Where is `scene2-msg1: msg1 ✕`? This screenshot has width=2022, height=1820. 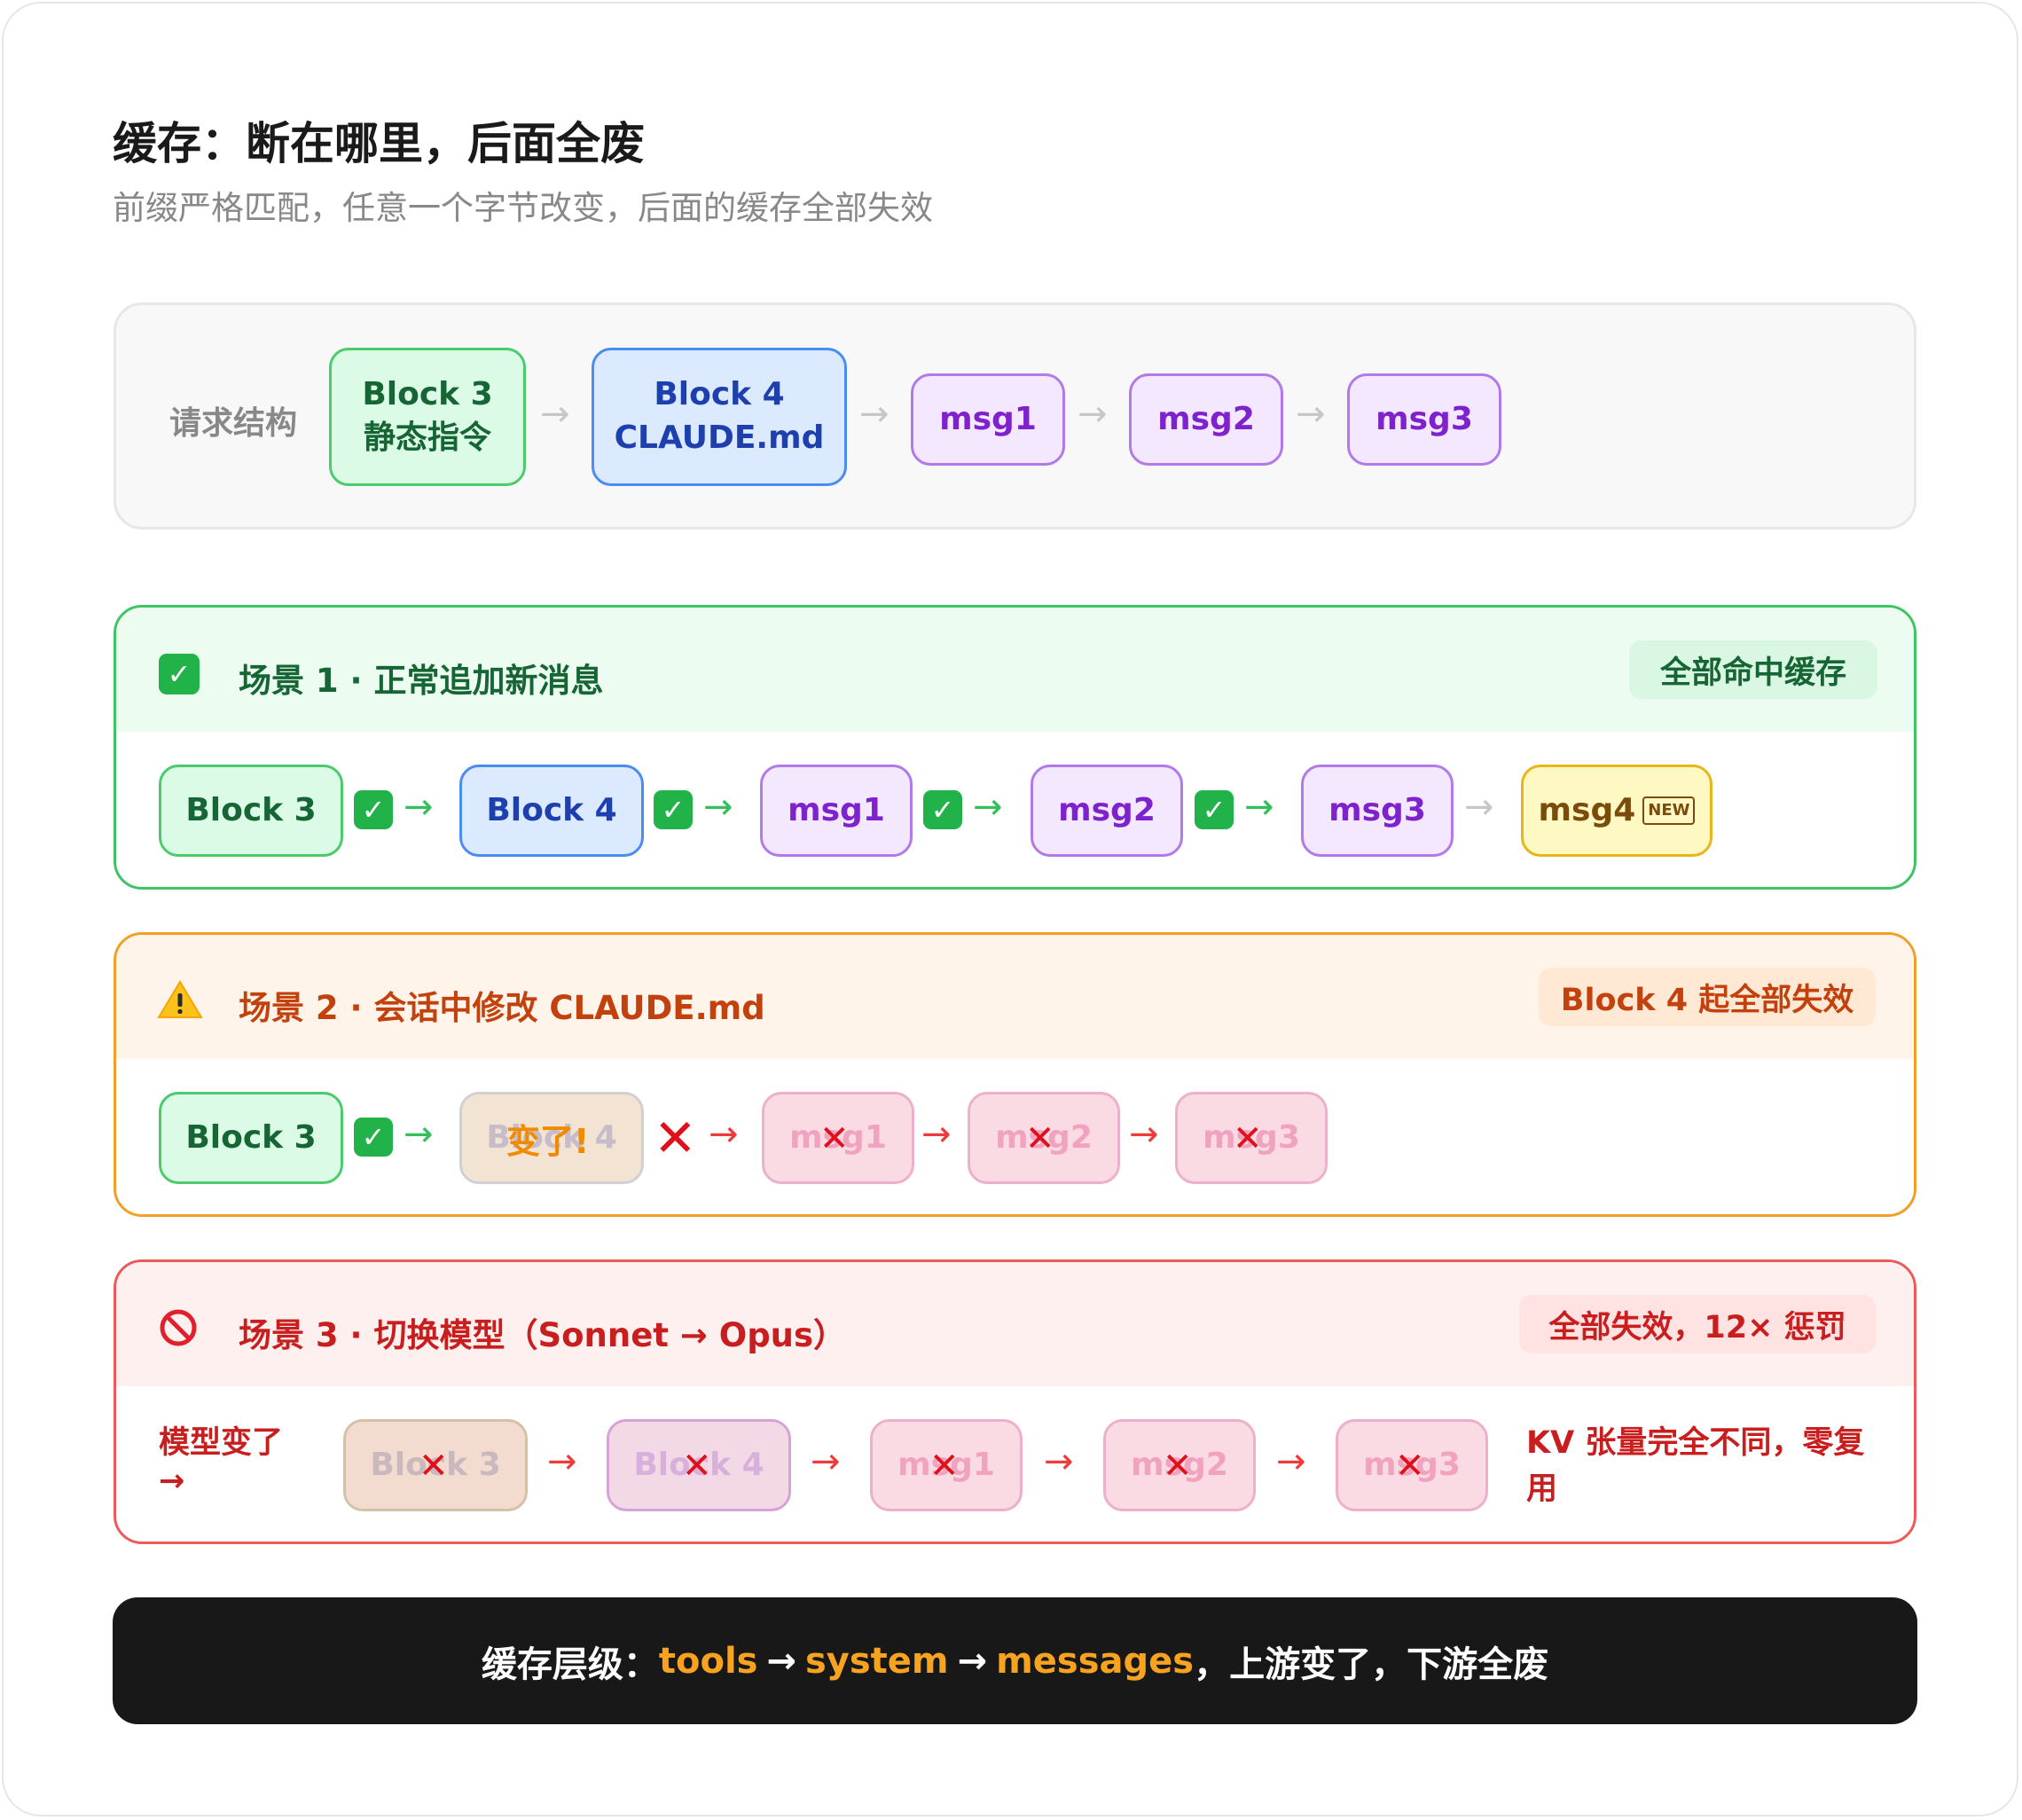 scene2-msg1: msg1 ✕ is located at coordinates (838, 1138).